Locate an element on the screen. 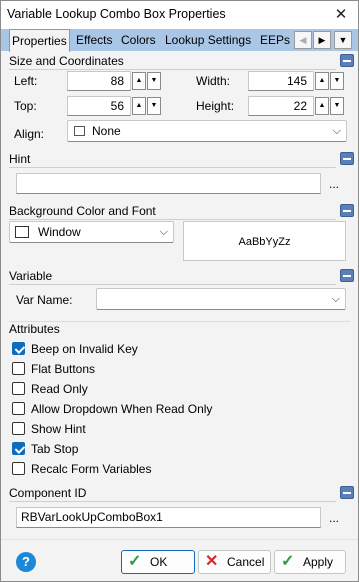  tab-properties: Properties is located at coordinates (39, 40).